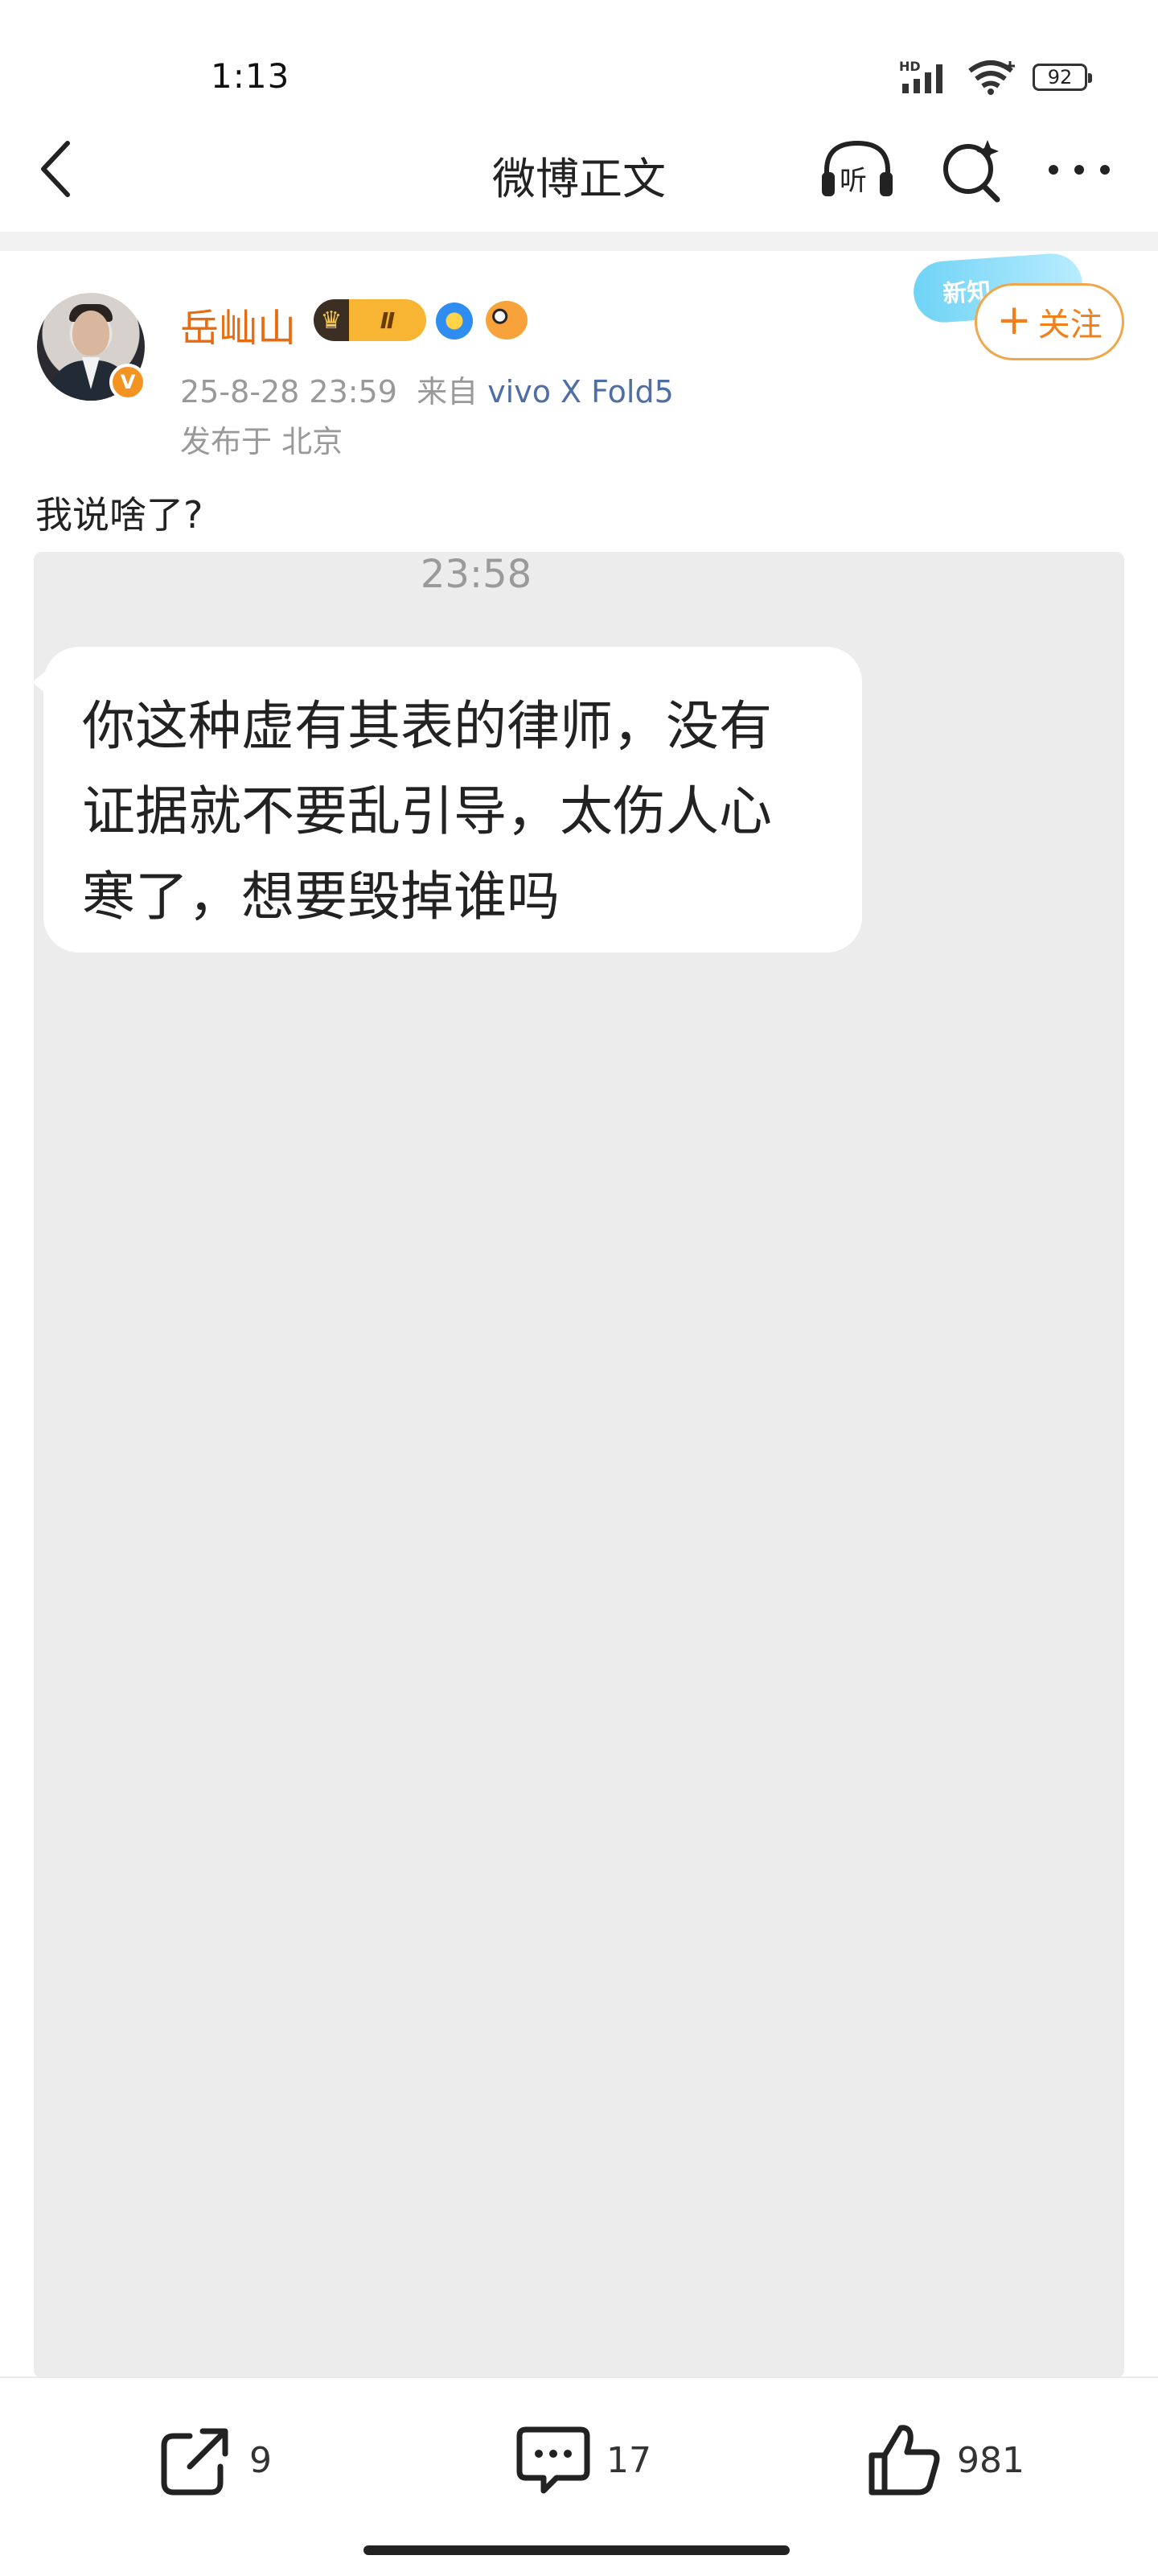  I want to click on follow-button: + 关注, so click(1049, 321).